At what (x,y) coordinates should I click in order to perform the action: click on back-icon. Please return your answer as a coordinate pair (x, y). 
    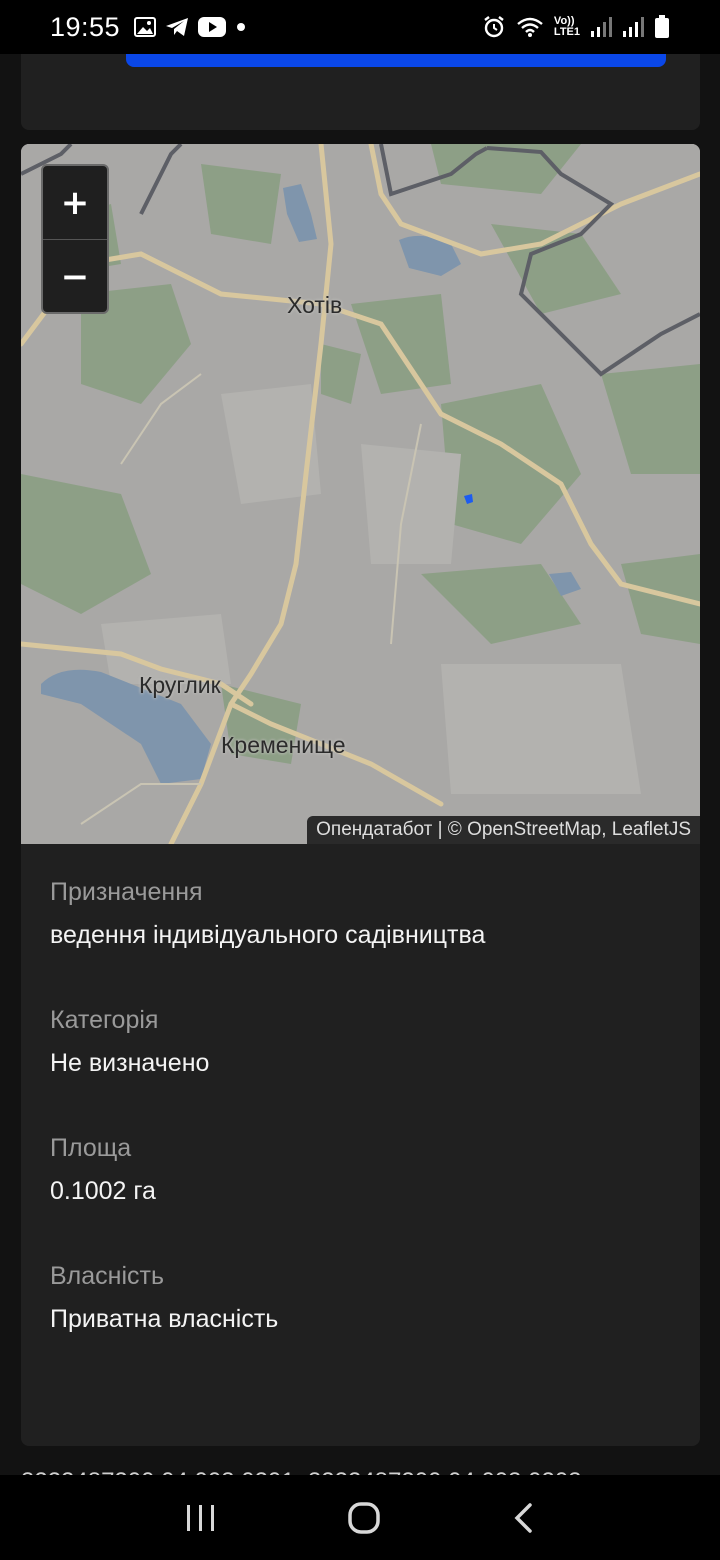
    Looking at the image, I should click on (523, 1518).